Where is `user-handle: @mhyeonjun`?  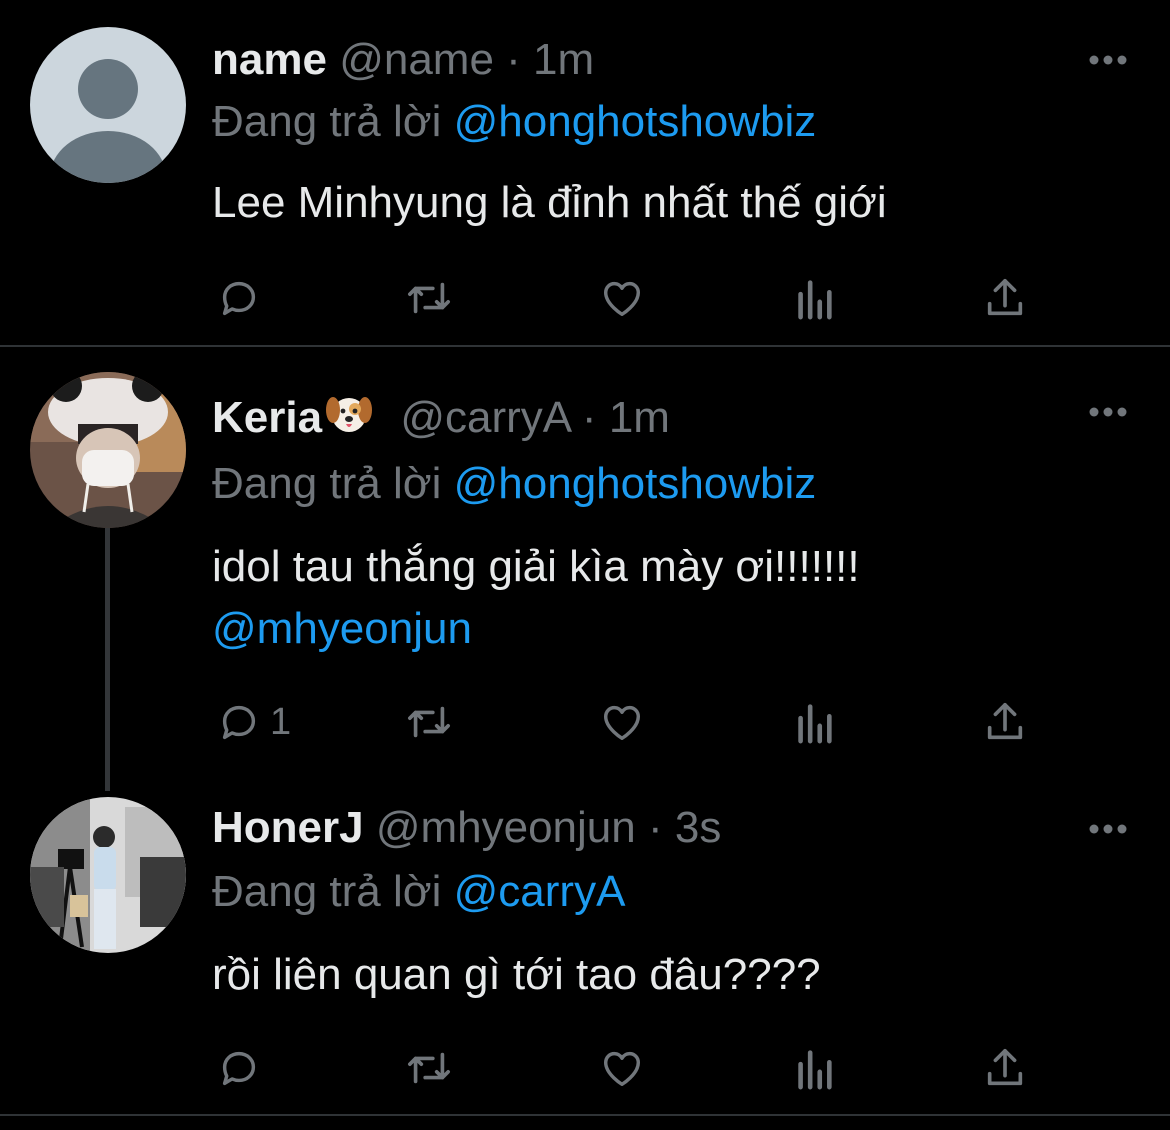
user-handle: @mhyeonjun is located at coordinates (506, 827).